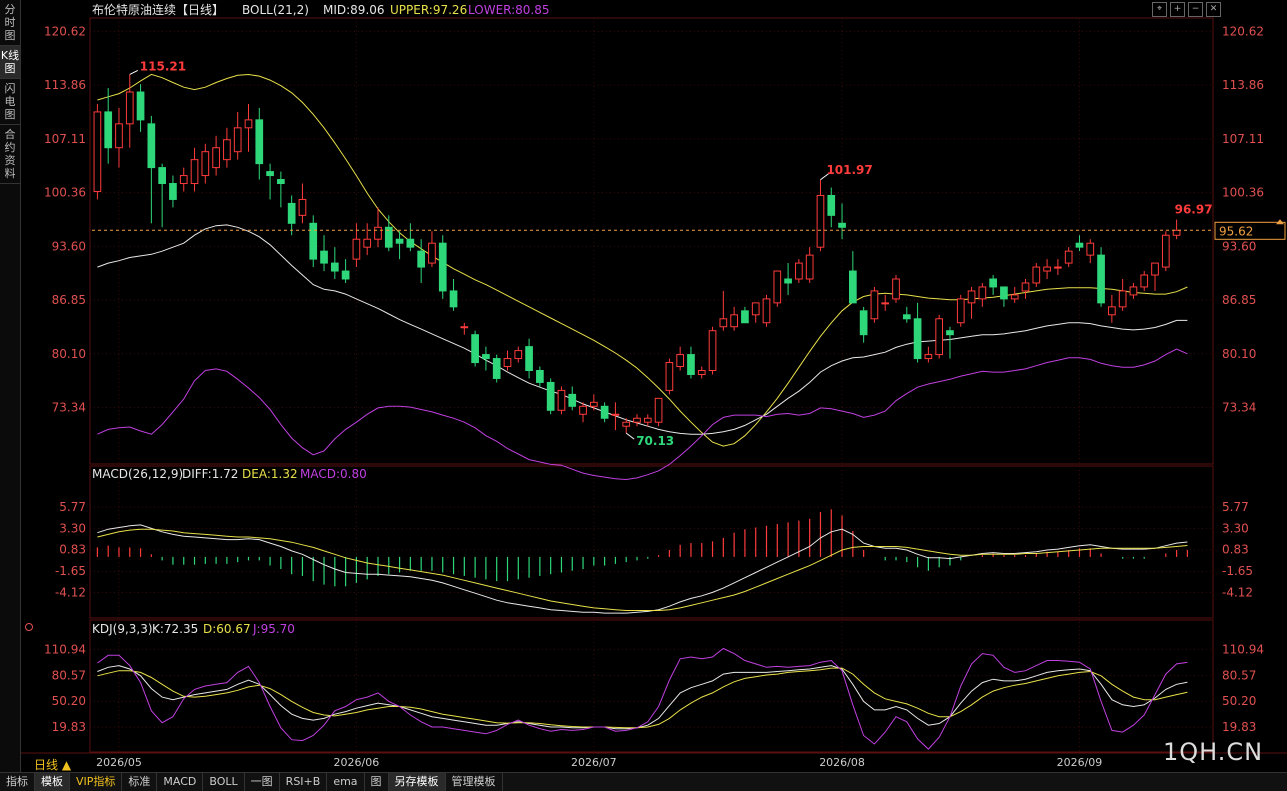 This screenshot has height=791, width=1287. Describe the element at coordinates (180, 782) in the screenshot. I see `tab-macd: MACD` at that location.